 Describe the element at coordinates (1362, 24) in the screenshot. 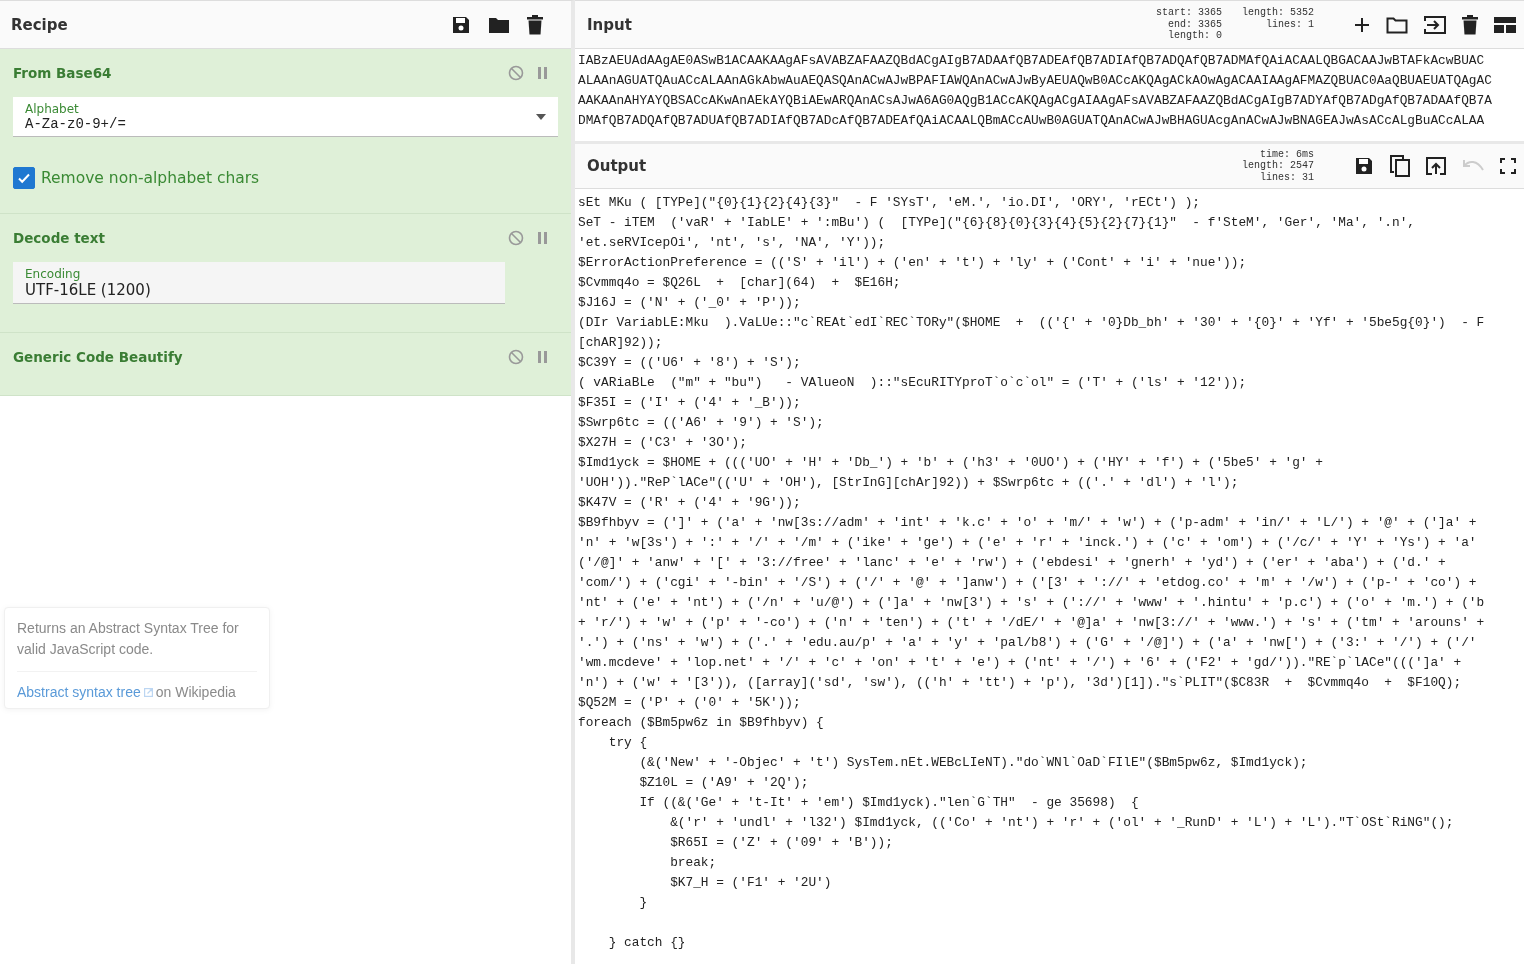

I see `plus-icon` at that location.